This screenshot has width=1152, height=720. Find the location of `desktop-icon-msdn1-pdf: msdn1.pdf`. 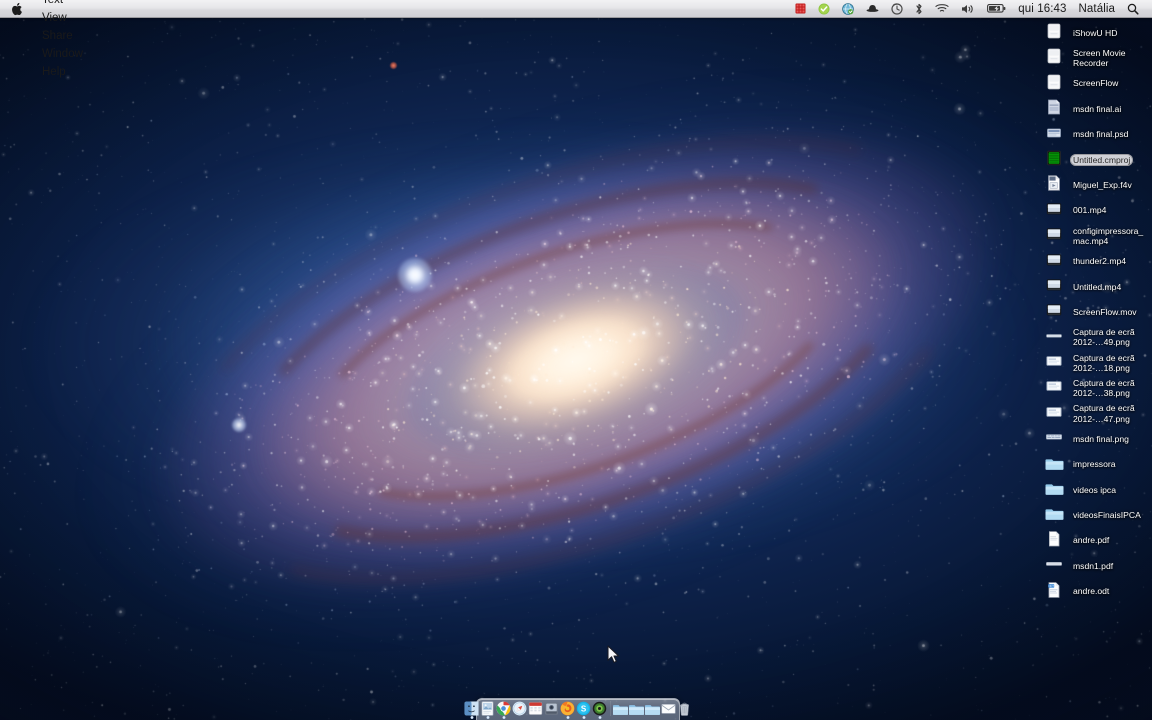

desktop-icon-msdn1-pdf: msdn1.pdf is located at coordinates (1093, 565).